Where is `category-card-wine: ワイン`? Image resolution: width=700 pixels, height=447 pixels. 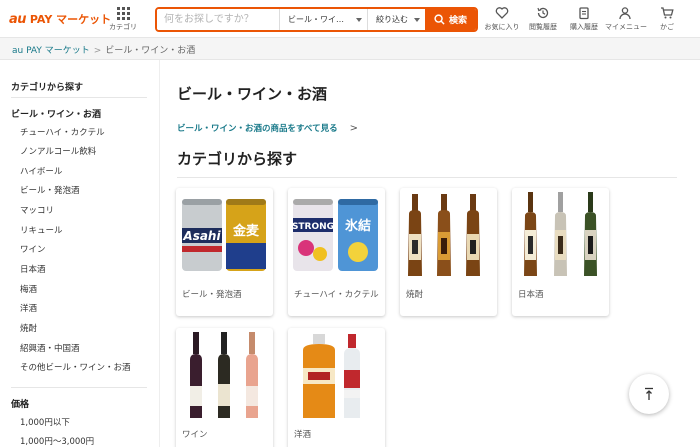
category-card-wine: ワイン is located at coordinates (224, 387).